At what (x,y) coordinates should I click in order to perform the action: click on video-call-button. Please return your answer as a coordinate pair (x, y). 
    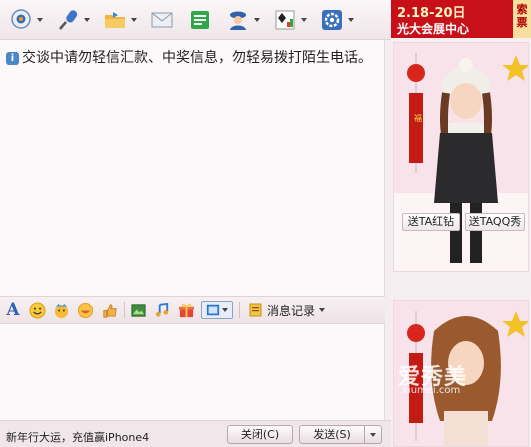
    Looking at the image, I should click on (25, 20).